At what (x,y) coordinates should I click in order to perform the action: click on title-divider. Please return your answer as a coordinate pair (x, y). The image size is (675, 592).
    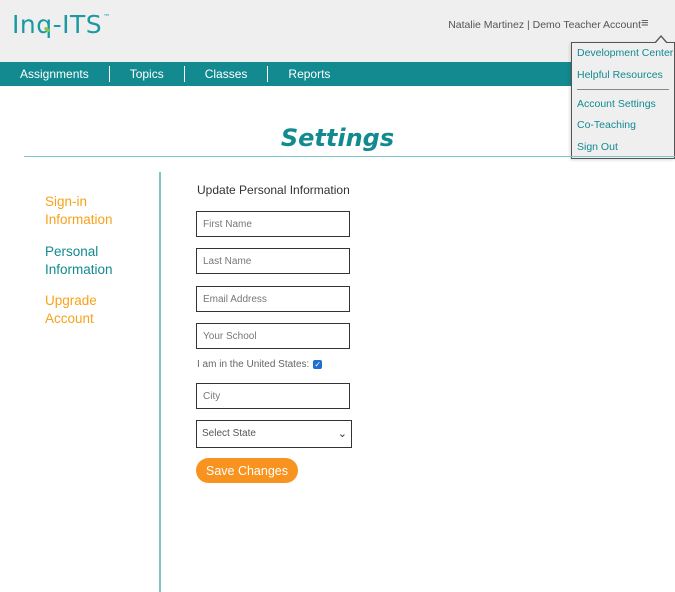
    Looking at the image, I should click on (349, 156).